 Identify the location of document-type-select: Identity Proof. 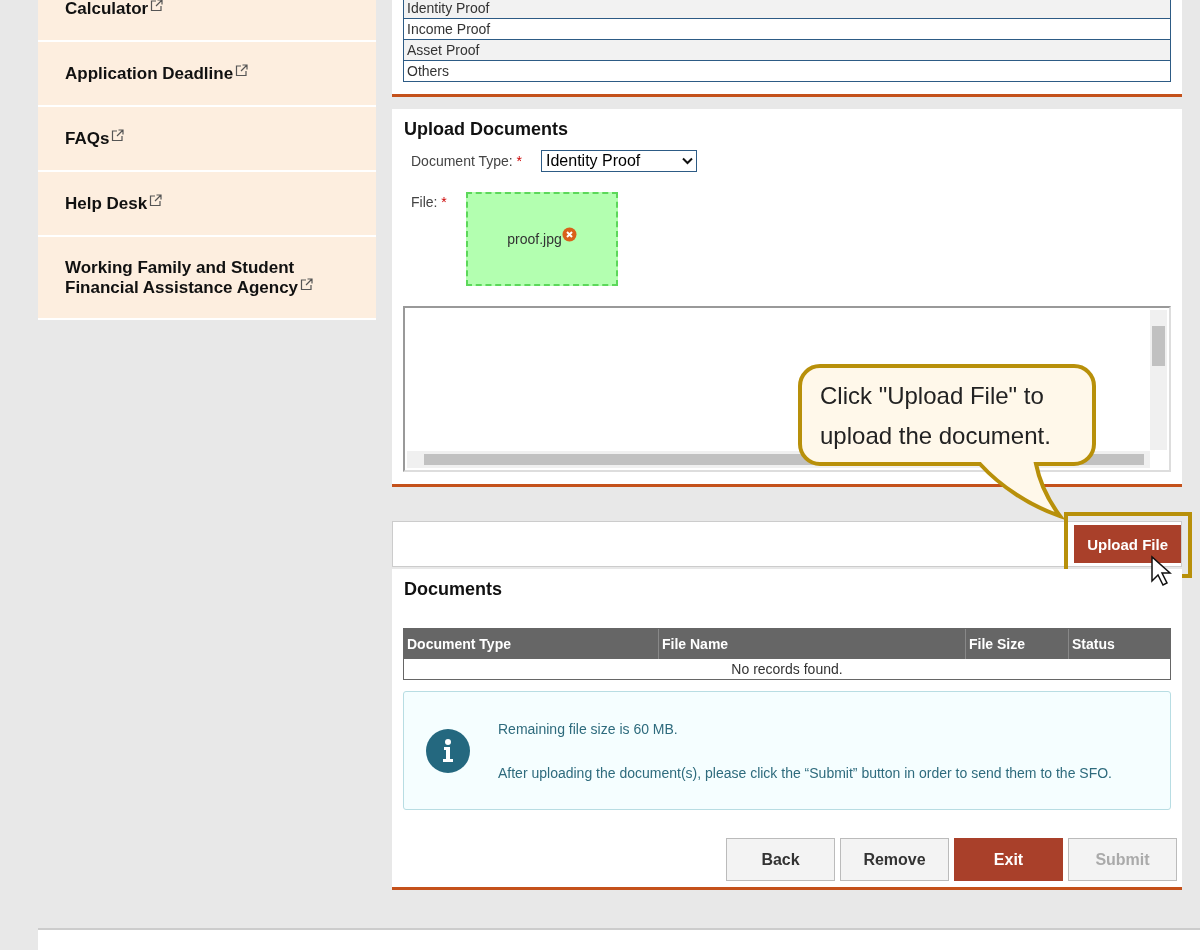
(619, 161).